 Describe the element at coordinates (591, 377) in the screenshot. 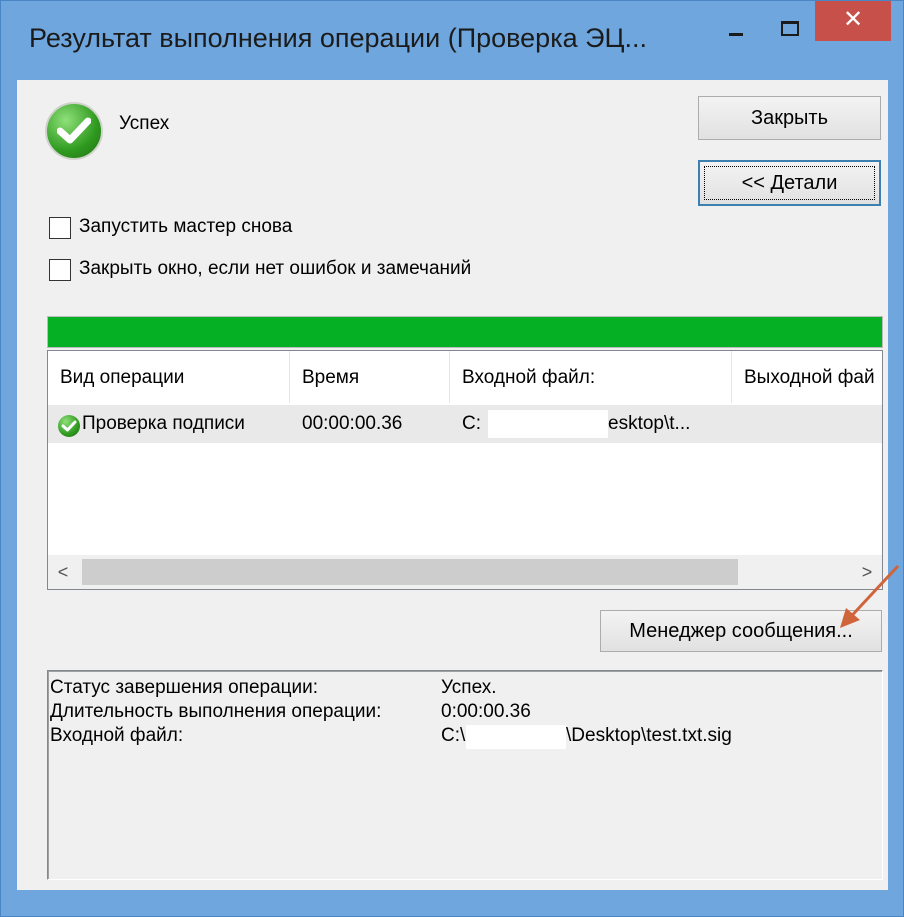

I see `column-header-input-file: Входной файл:` at that location.